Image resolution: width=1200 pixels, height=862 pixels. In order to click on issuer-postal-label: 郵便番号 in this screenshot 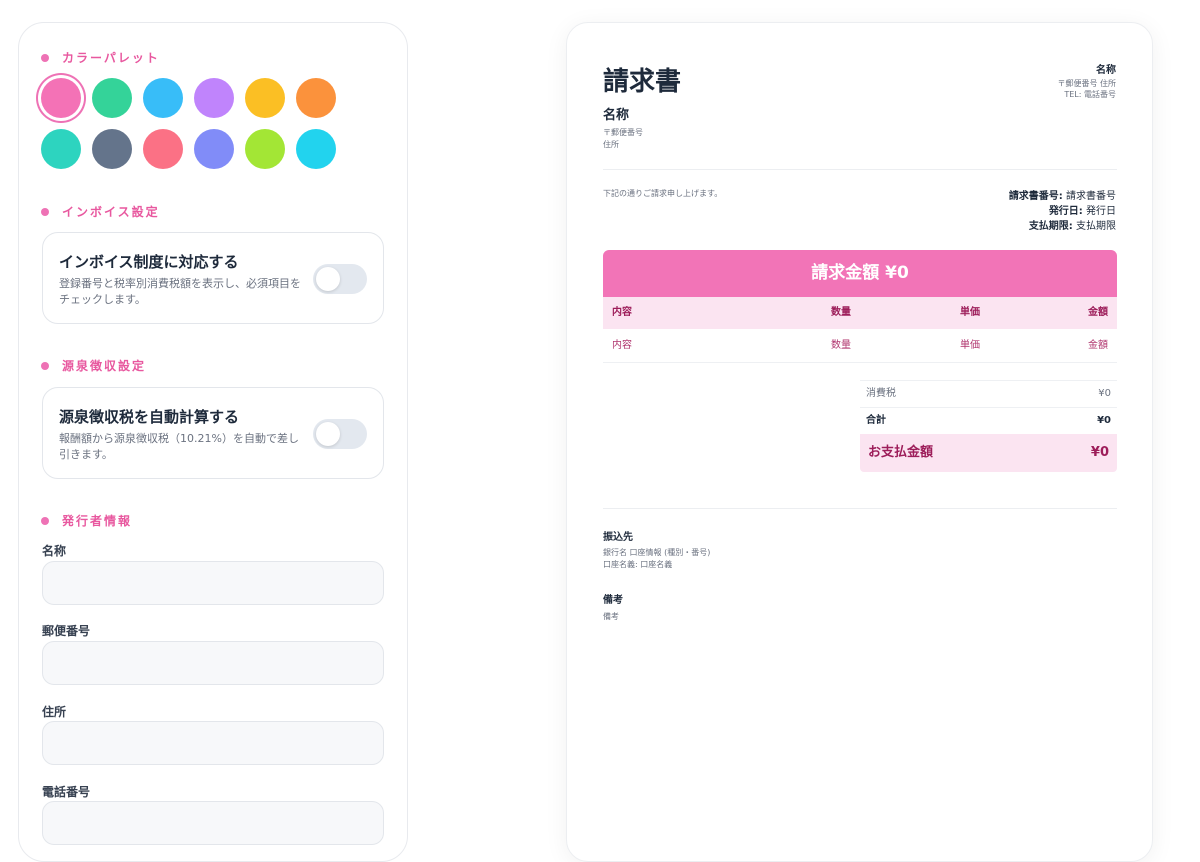, I will do `click(66, 631)`.